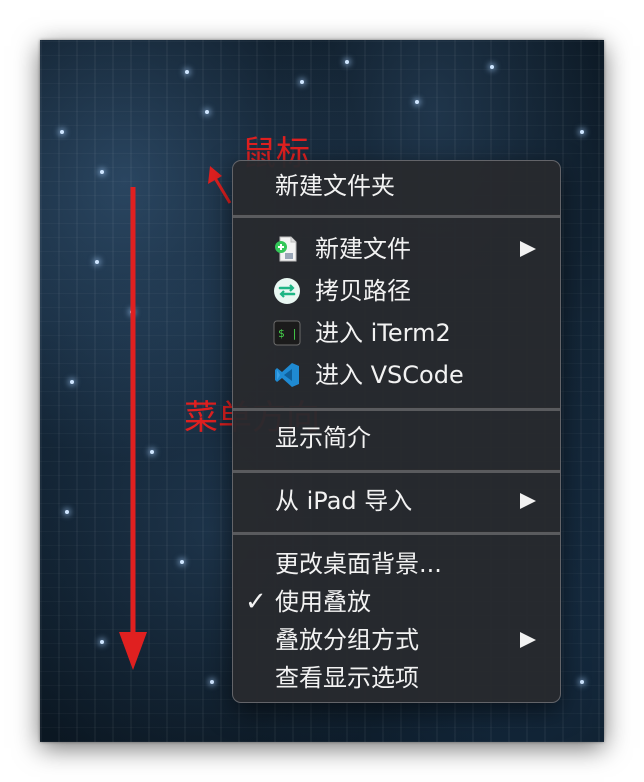  What do you see at coordinates (396, 186) in the screenshot?
I see `menu-item-new-folder: 新建文件夹` at bounding box center [396, 186].